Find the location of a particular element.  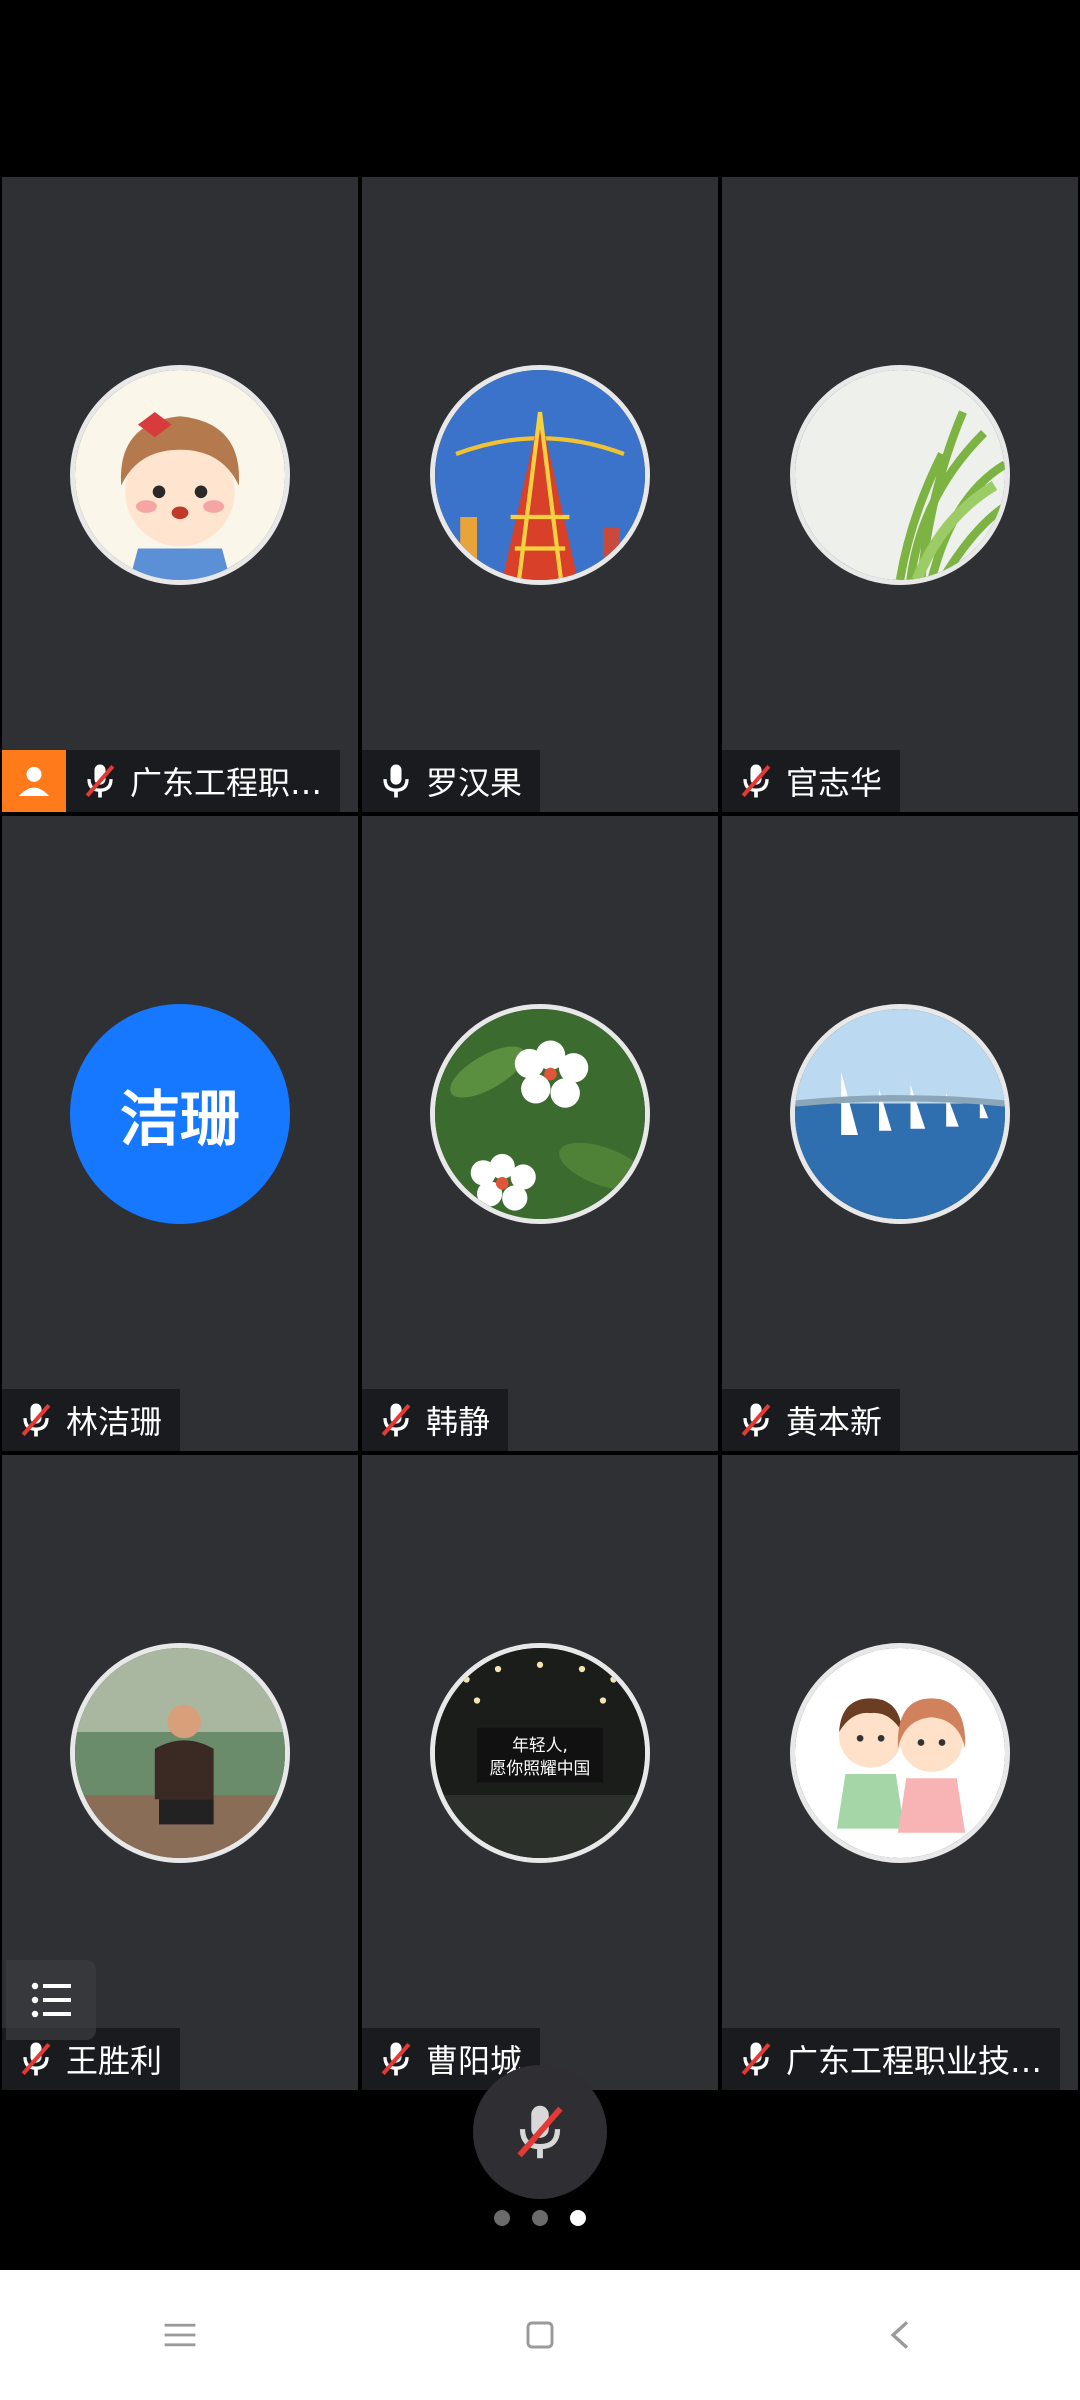

participant-tile: 年轻人, 愿你照耀中国 曹阳城 is located at coordinates (540, 1772).